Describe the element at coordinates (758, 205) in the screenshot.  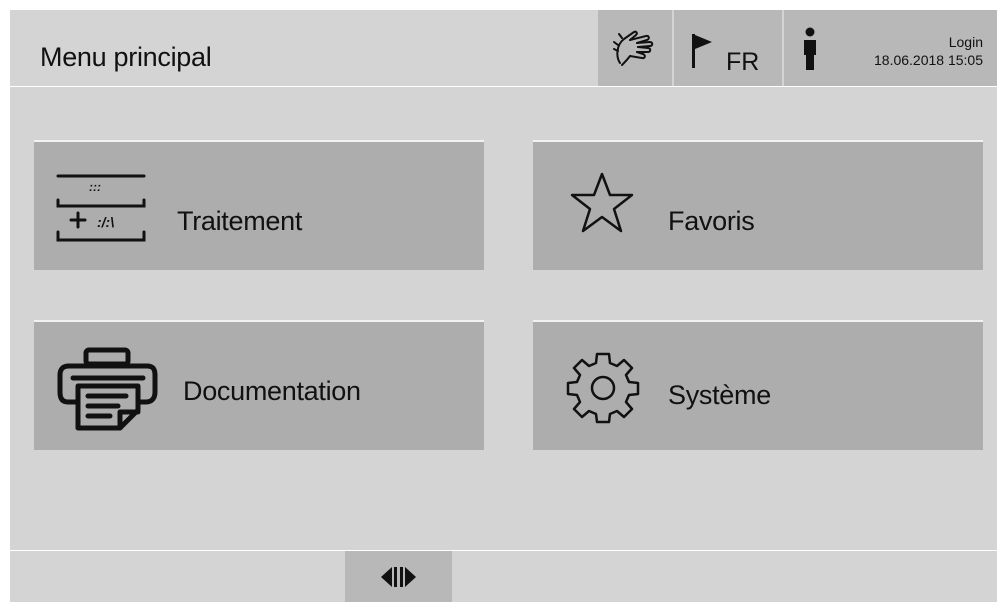
I see `favorites-tile: Favoris` at that location.